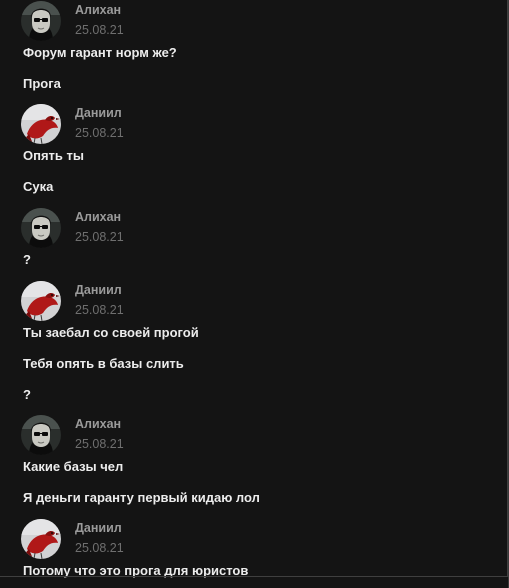  I want to click on message-text: Сука, so click(38, 186).